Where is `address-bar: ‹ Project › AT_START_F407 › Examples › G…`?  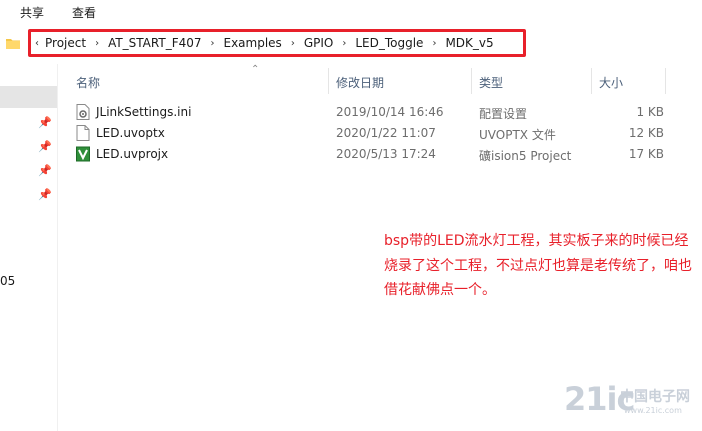 address-bar: ‹ Project › AT_START_F407 › Examples › G… is located at coordinates (351, 44).